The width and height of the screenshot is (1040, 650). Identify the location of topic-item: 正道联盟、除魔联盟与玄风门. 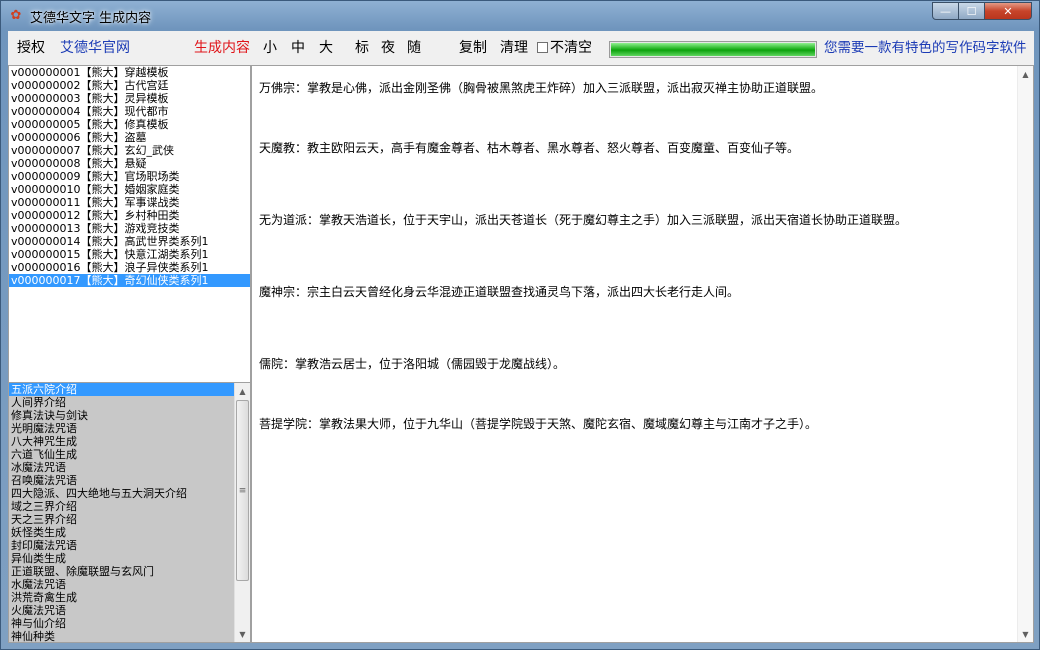
(122, 571).